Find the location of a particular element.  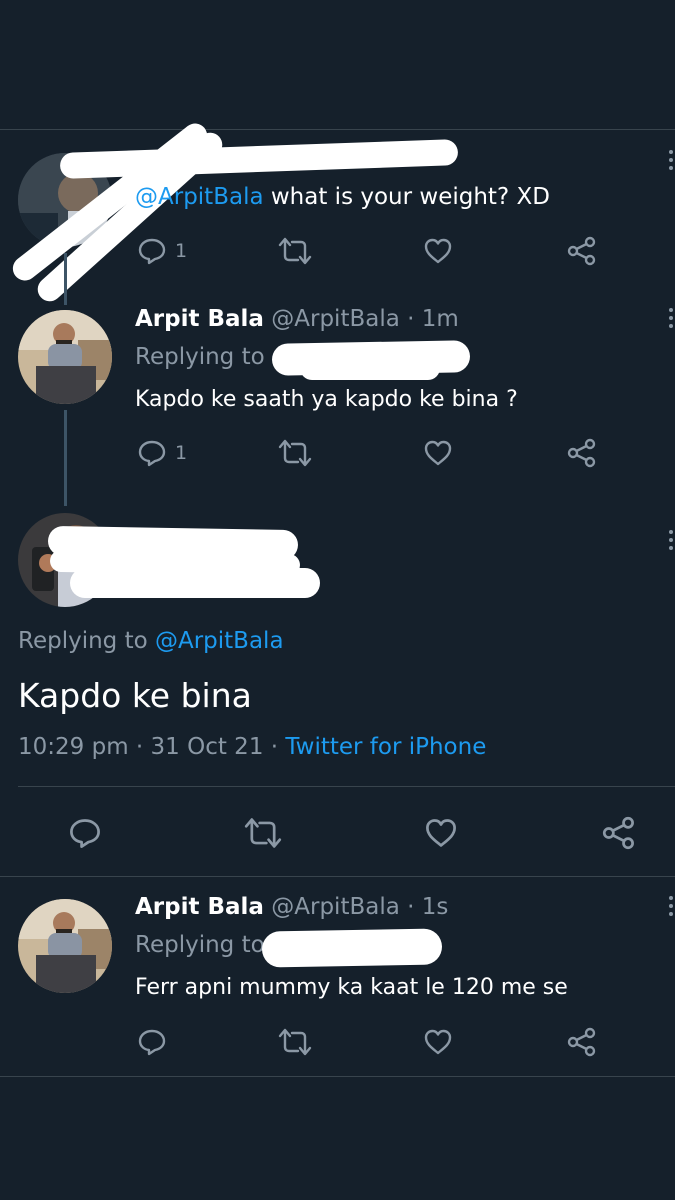

tweet-body: Ferr apni mummy ka kaat le 120 me se is located at coordinates (351, 987).